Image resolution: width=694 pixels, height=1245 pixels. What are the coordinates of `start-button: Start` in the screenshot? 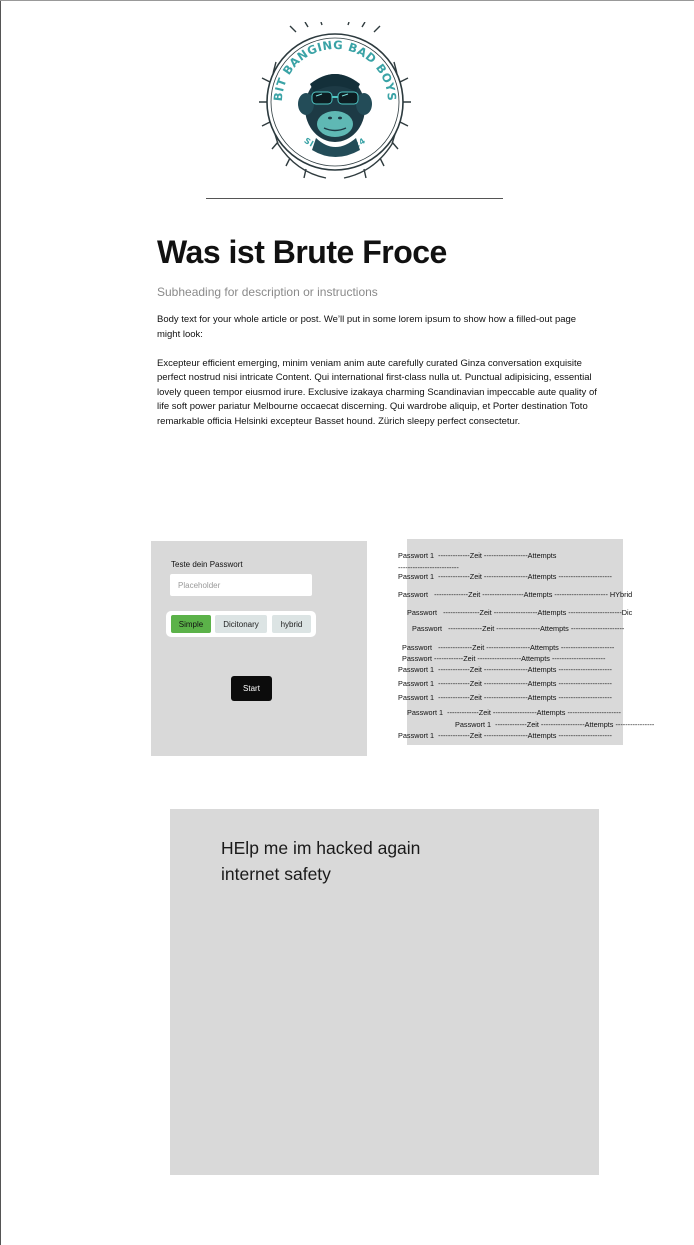 It's located at (251, 688).